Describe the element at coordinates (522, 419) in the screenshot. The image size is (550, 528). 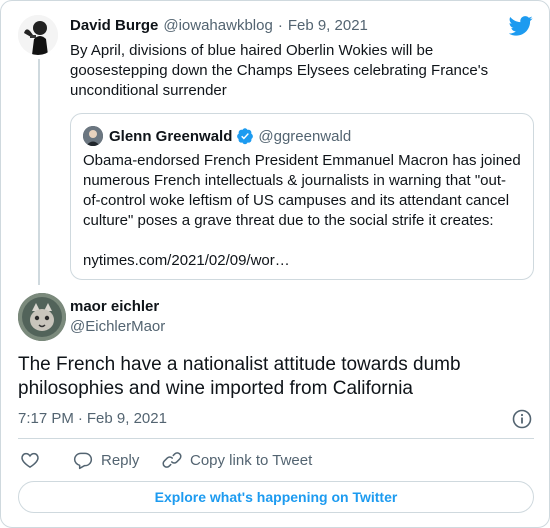
I see `info-icon` at that location.